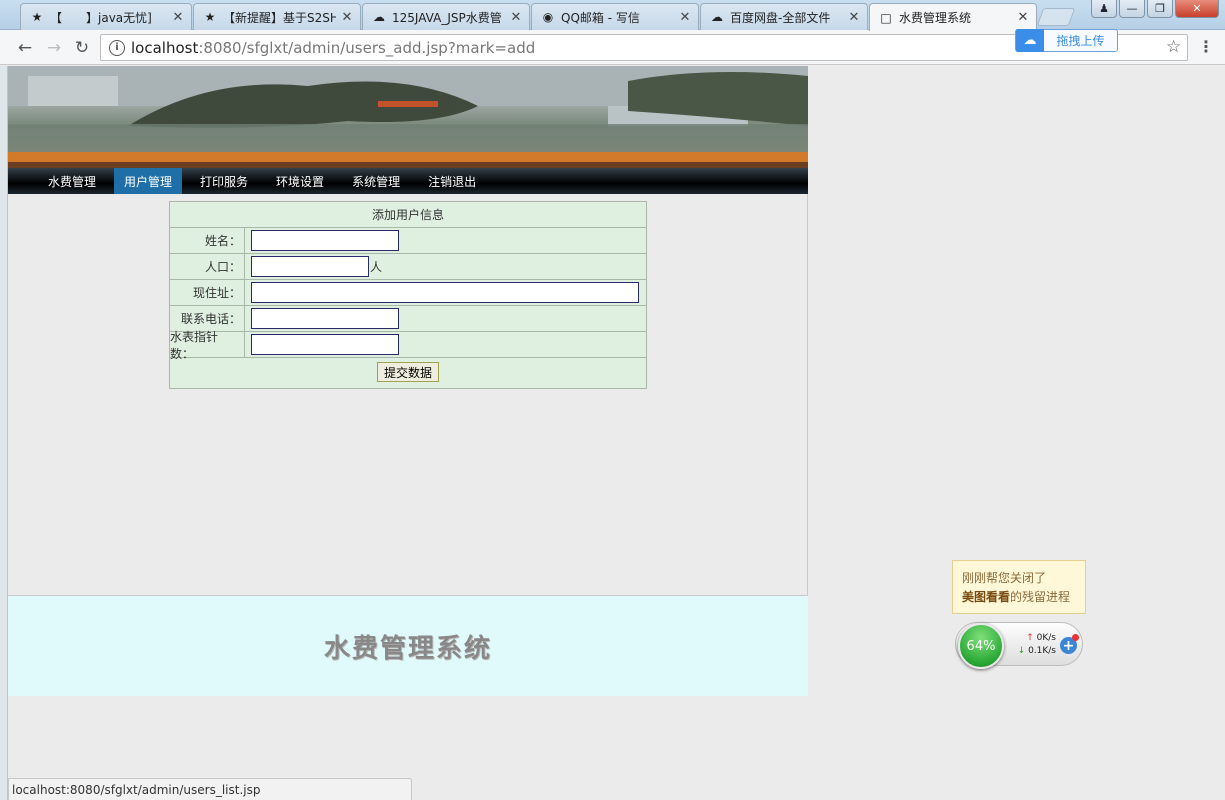 Image resolution: width=1225 pixels, height=800 pixels. Describe the element at coordinates (1197, 9) in the screenshot. I see `close-window-button: ✕` at that location.